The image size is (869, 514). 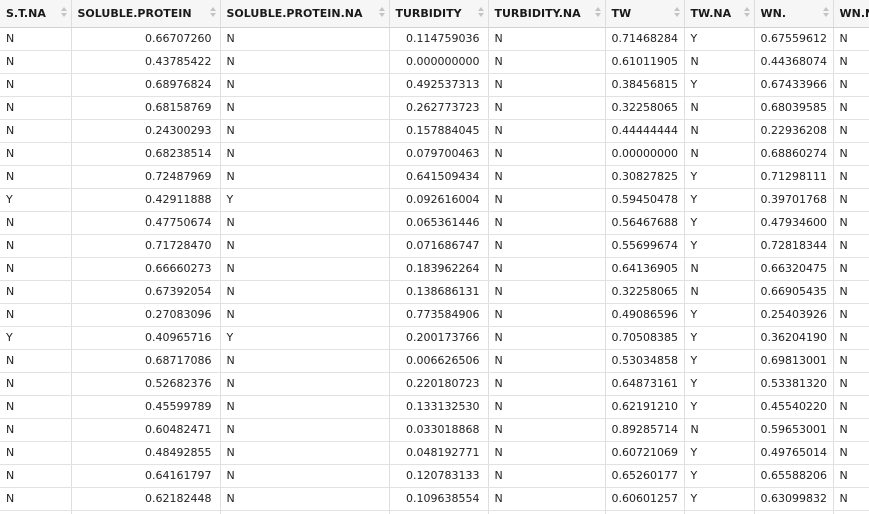 I want to click on table-cell: 0.183962264, so click(x=439, y=269).